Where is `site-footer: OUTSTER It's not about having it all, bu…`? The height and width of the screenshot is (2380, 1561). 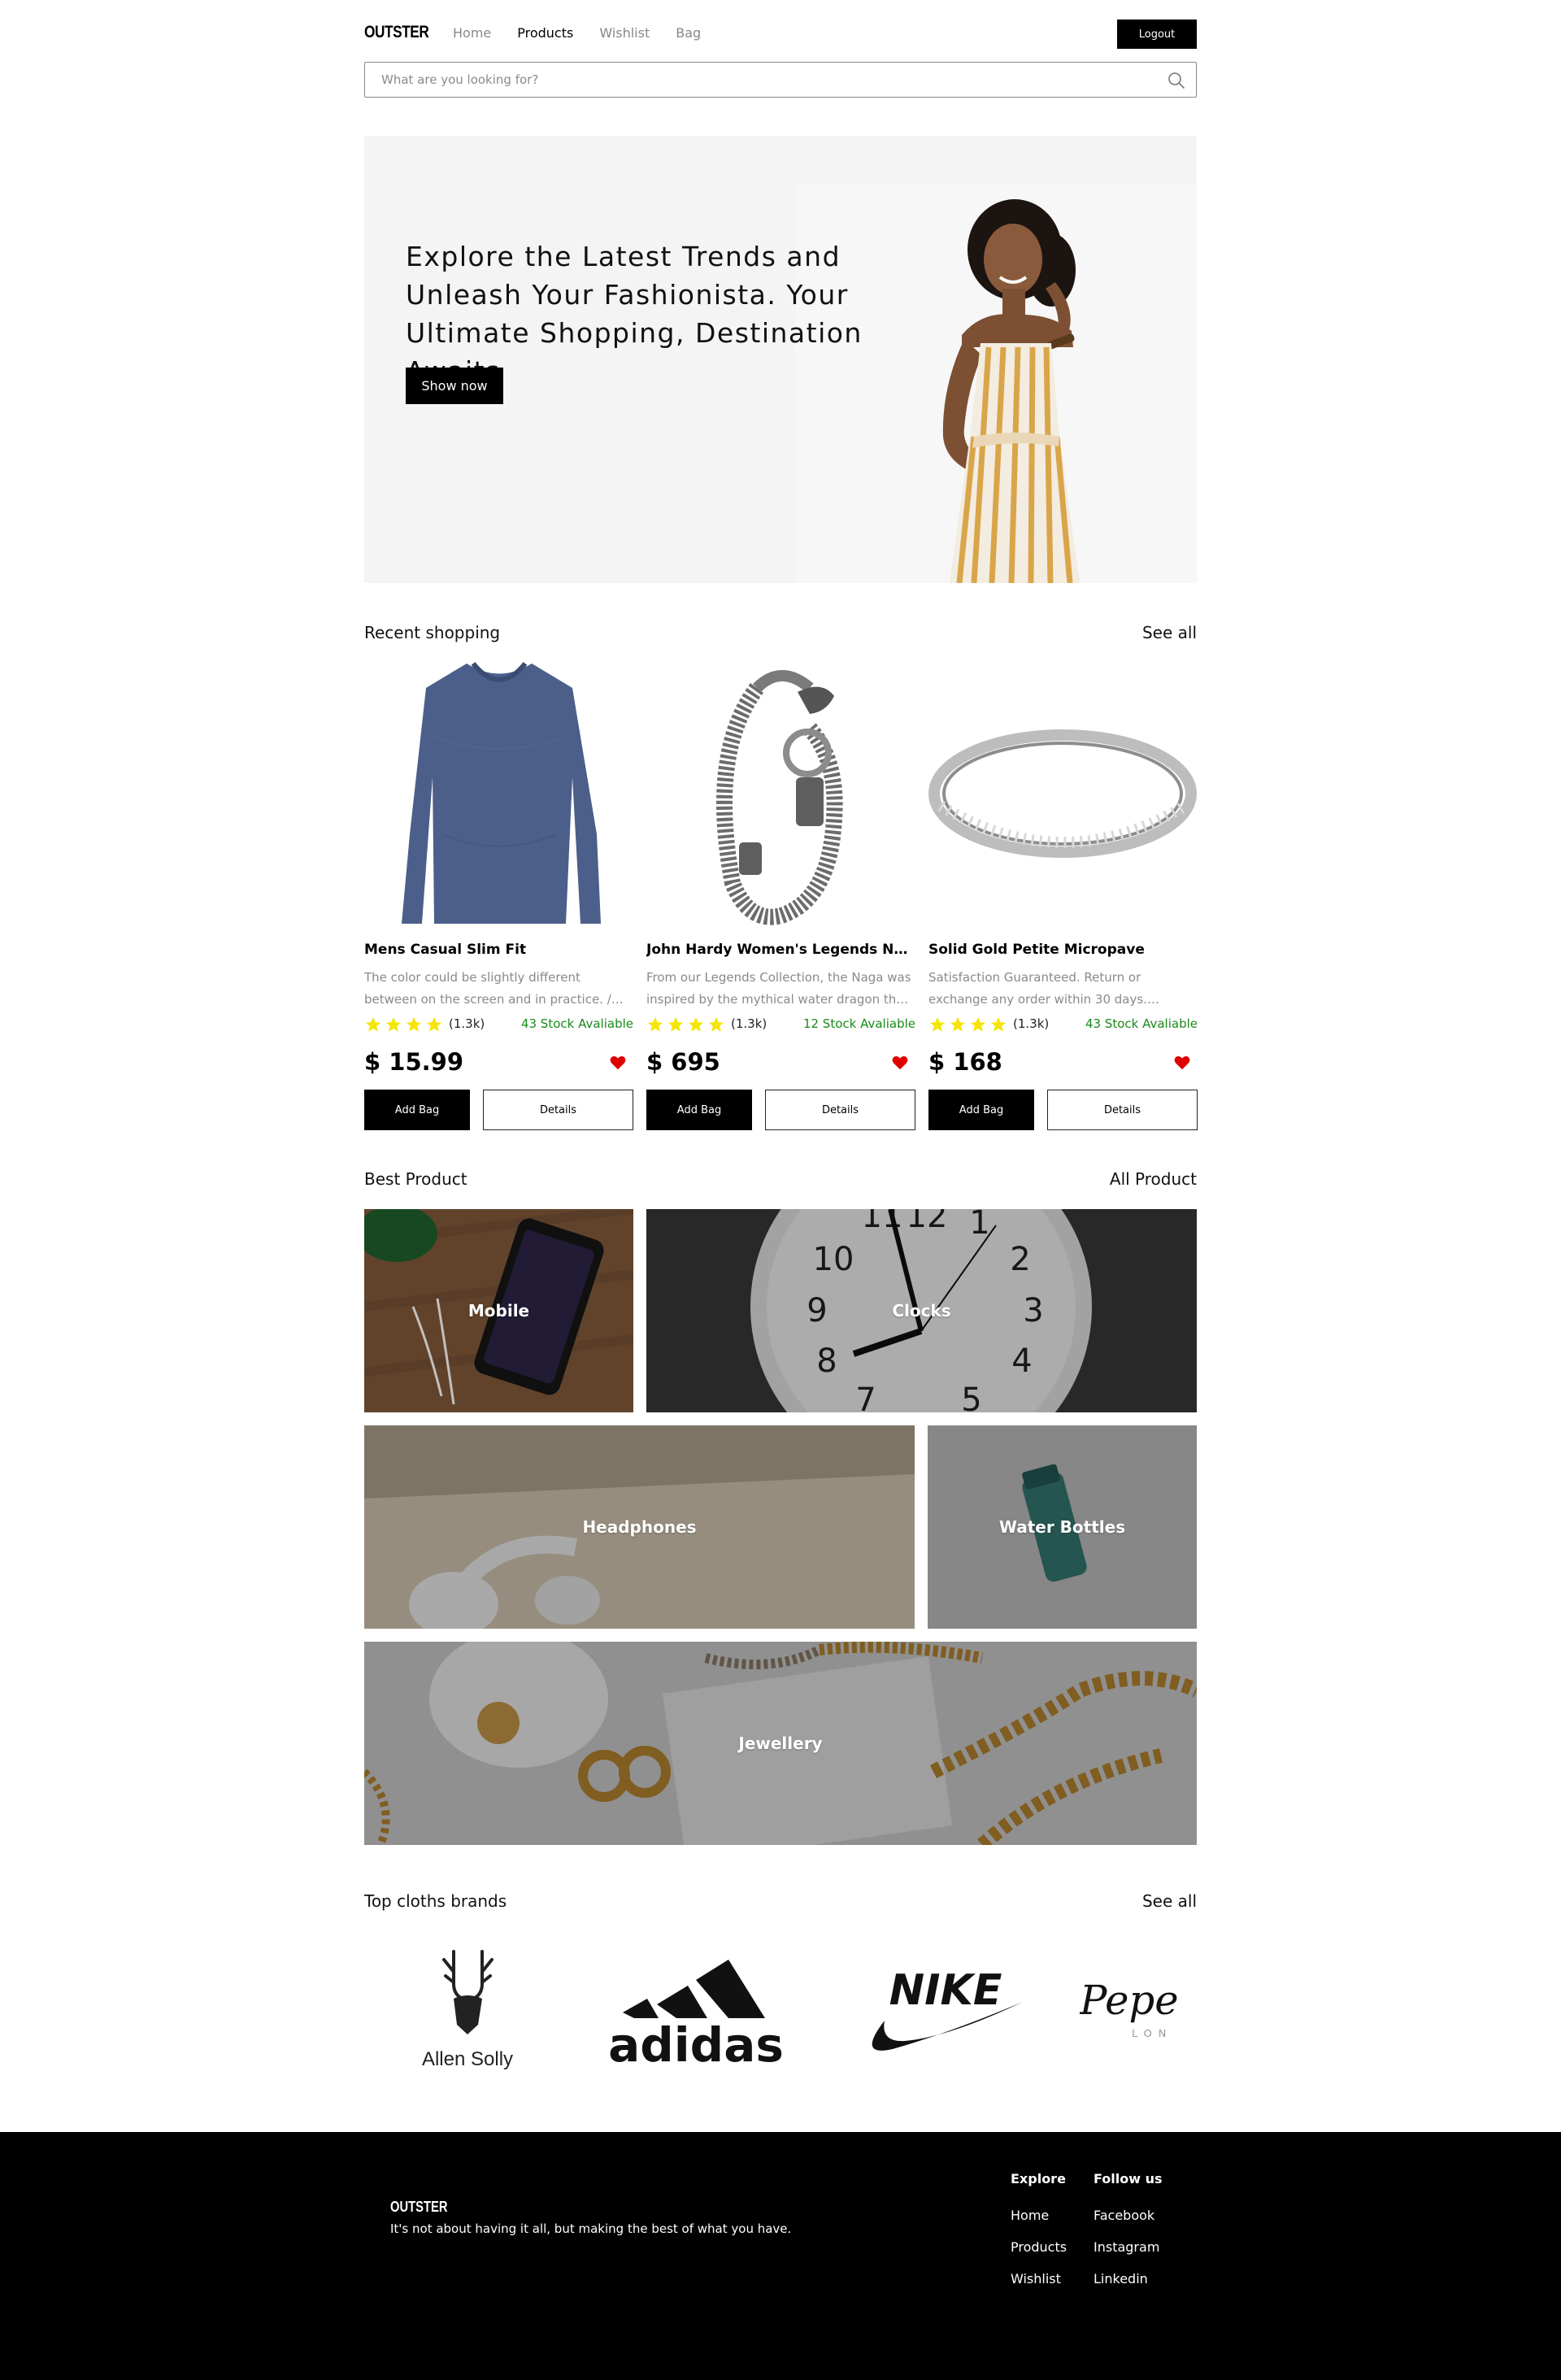 site-footer: OUTSTER It's not about having it all, bu… is located at coordinates (780, 2256).